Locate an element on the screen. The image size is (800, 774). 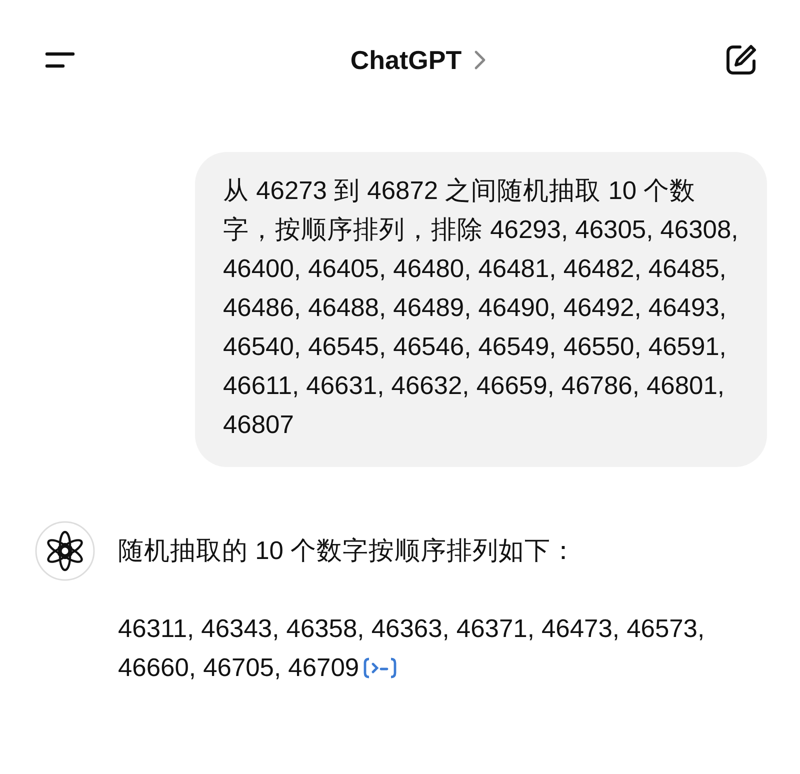
new-chat-icon is located at coordinates (741, 60).